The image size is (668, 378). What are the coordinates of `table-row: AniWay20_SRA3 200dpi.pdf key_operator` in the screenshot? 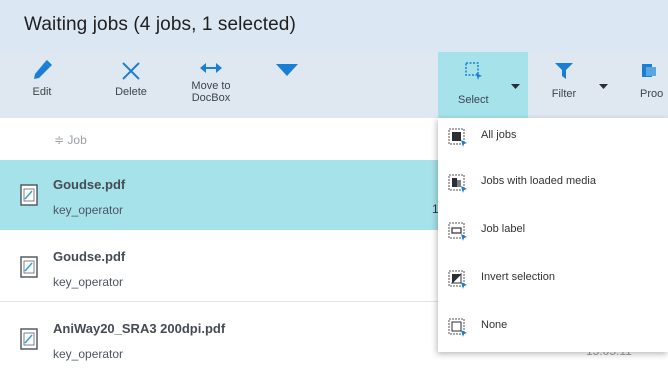 It's located at (219, 339).